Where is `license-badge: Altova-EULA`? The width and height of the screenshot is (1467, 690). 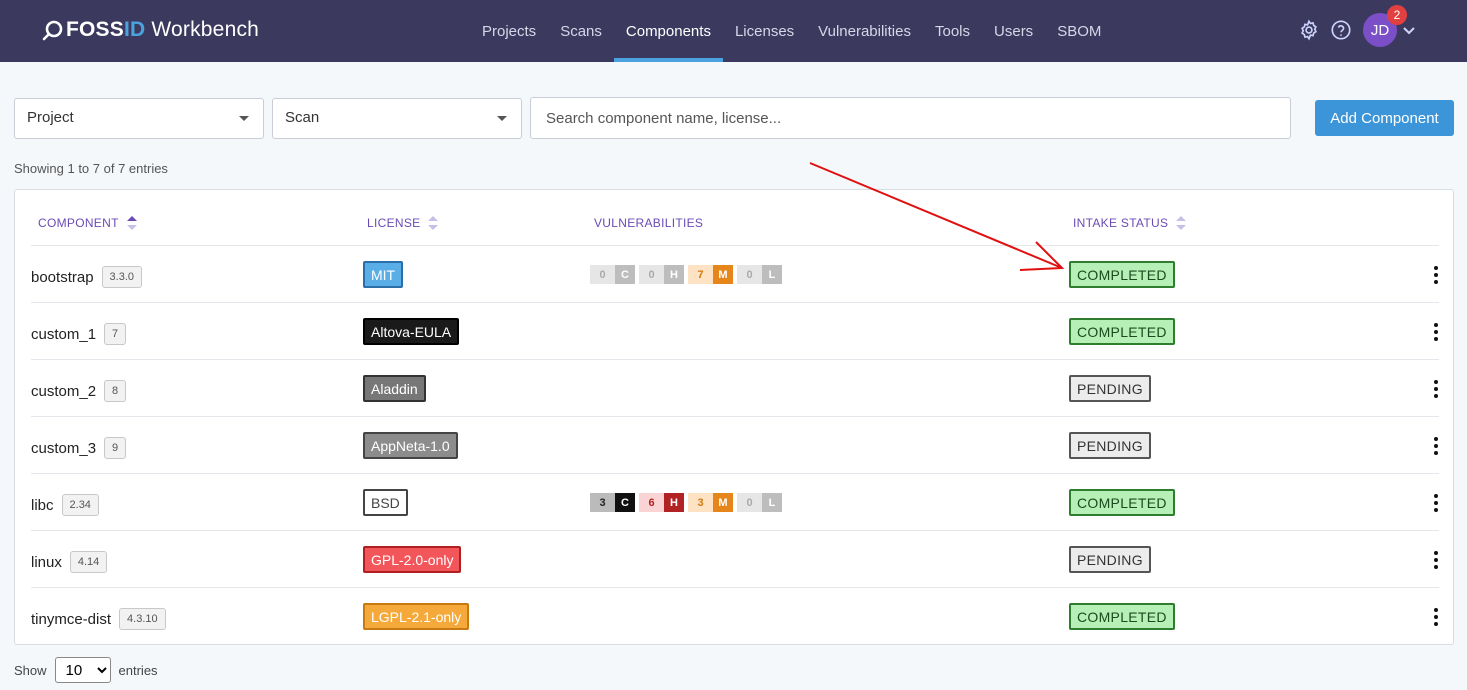 license-badge: Altova-EULA is located at coordinates (411, 331).